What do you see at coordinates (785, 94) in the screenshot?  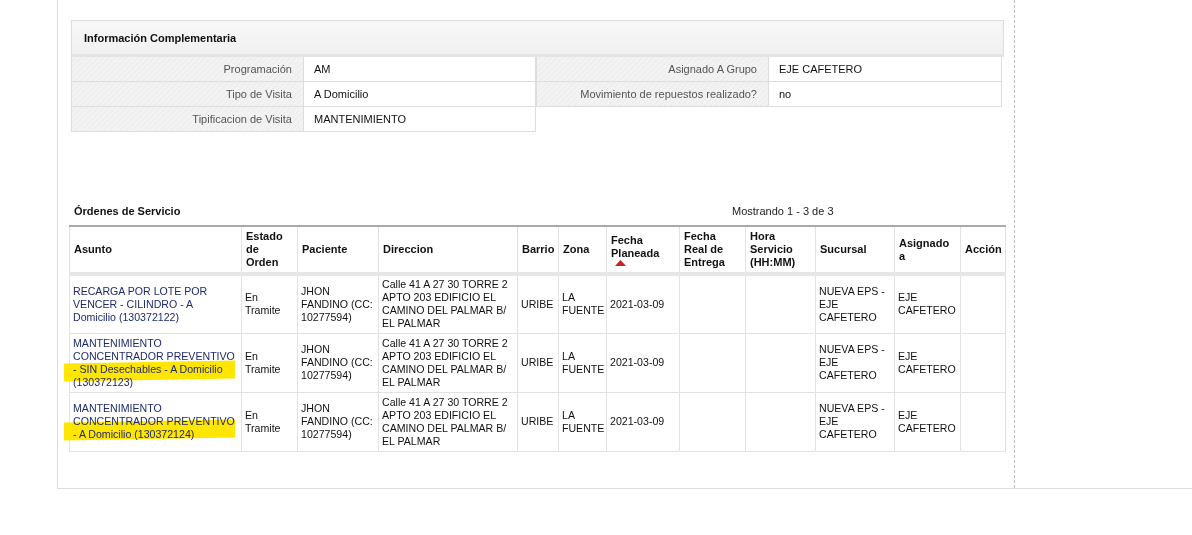 I see `field-value: no` at bounding box center [785, 94].